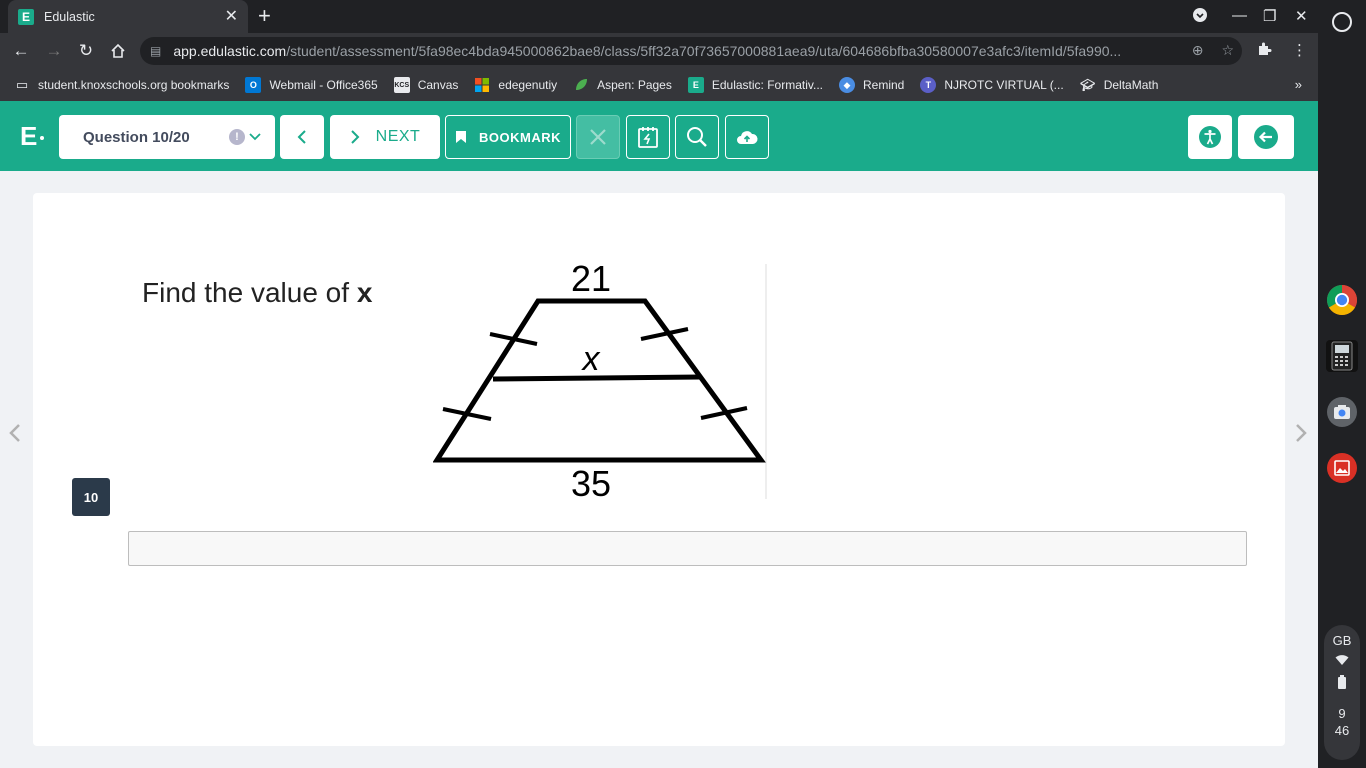 The width and height of the screenshot is (1366, 768). I want to click on next-question-arrow-icon, so click(1301, 436).